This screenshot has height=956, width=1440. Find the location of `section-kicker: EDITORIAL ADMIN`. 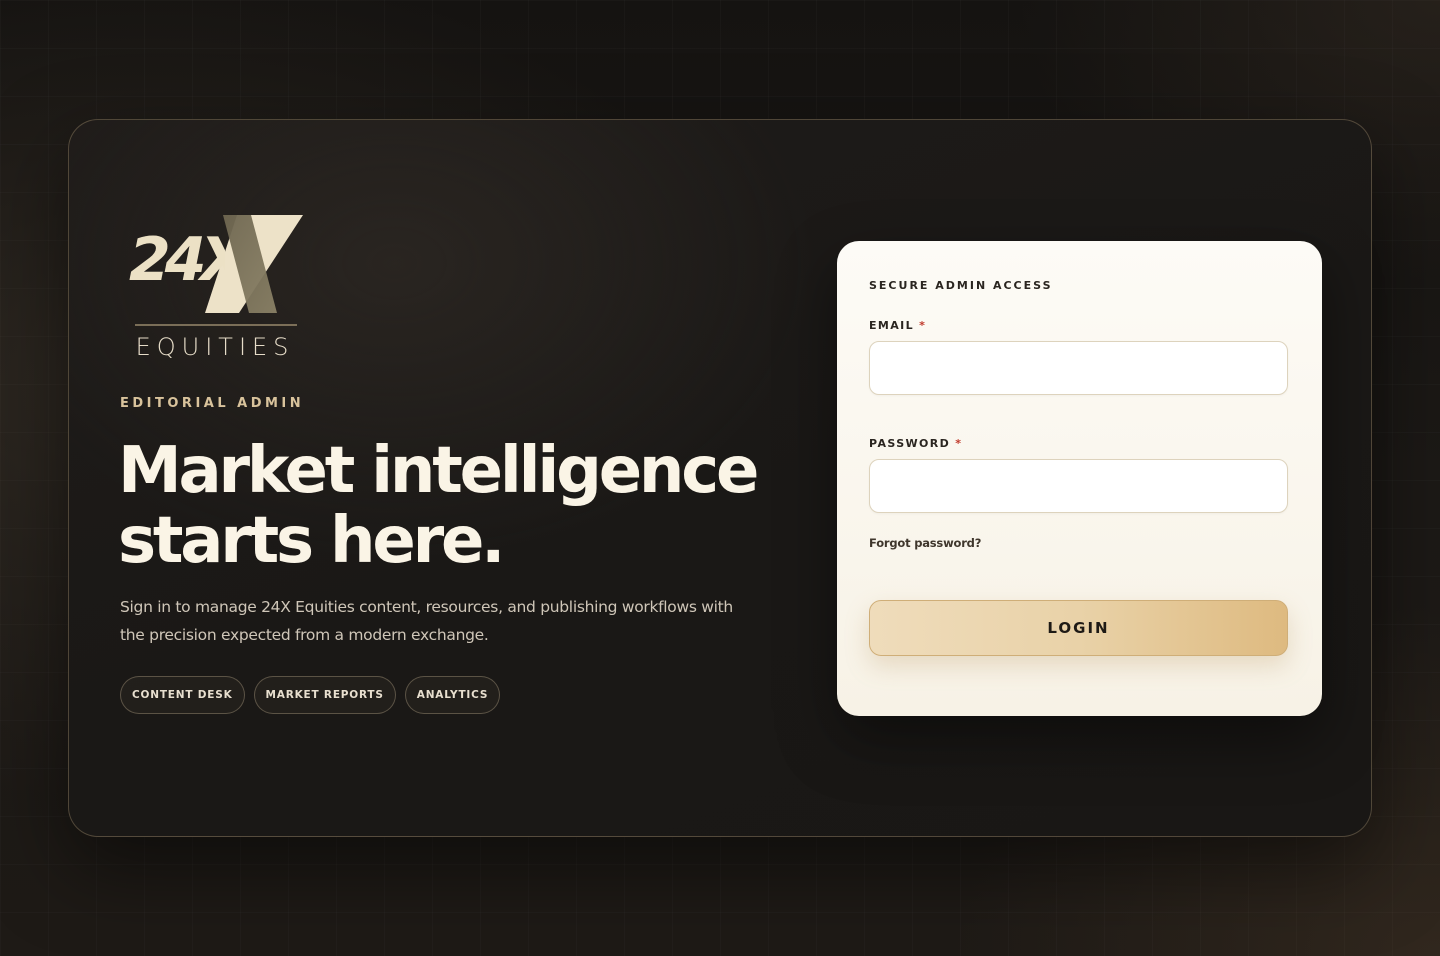

section-kicker: EDITORIAL ADMIN is located at coordinates (212, 403).